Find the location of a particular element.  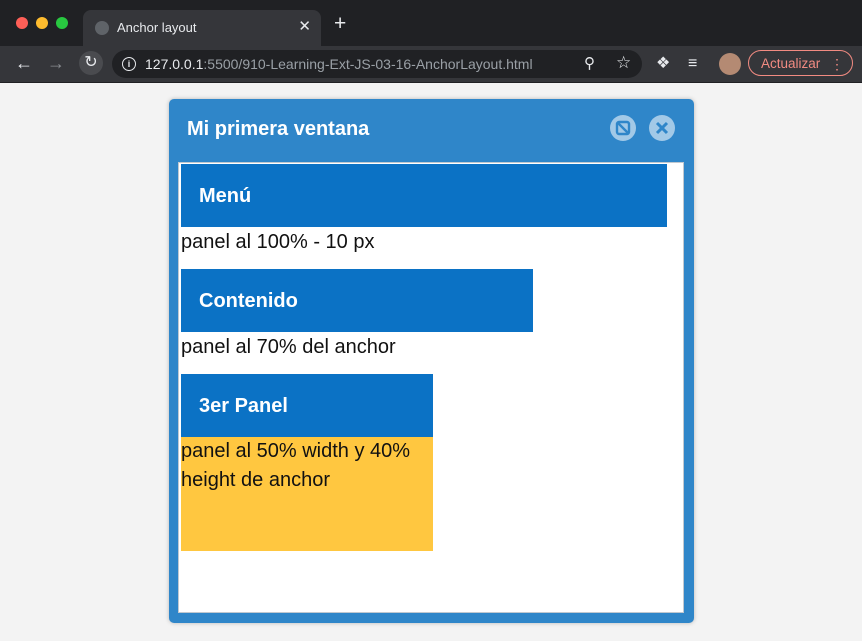

tab-title: Anchor layout is located at coordinates (157, 27).